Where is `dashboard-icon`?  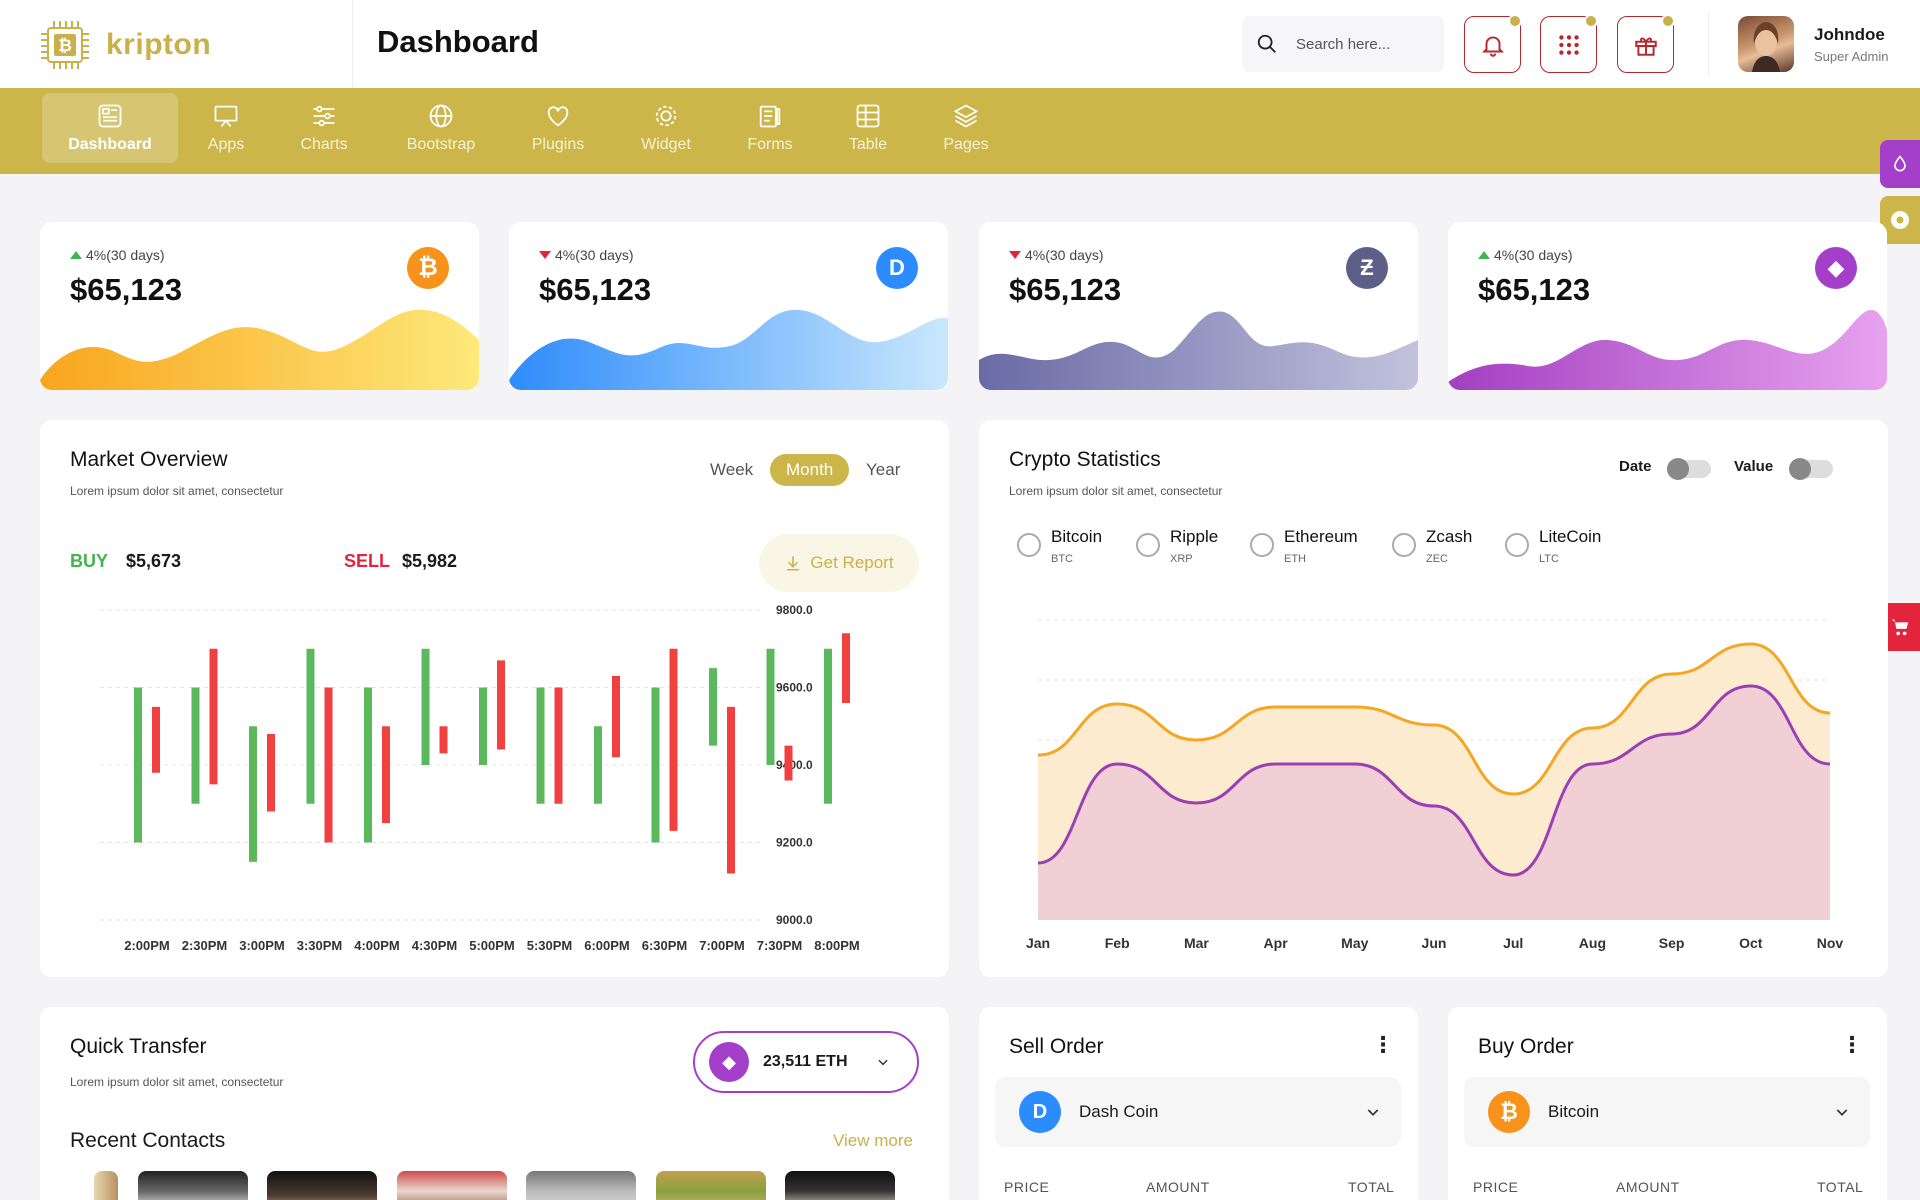 dashboard-icon is located at coordinates (110, 116).